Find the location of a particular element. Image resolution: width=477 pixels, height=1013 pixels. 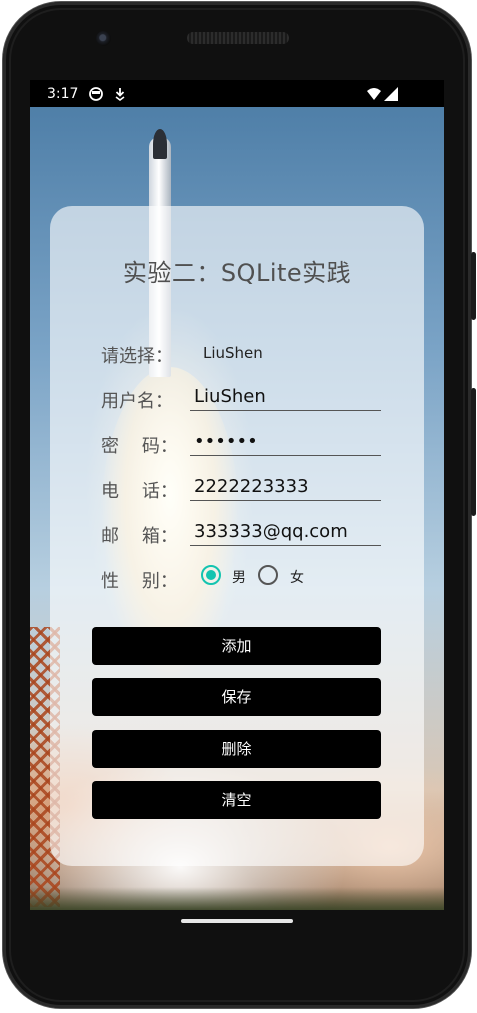

gender-female-label: 女 is located at coordinates (297, 577).